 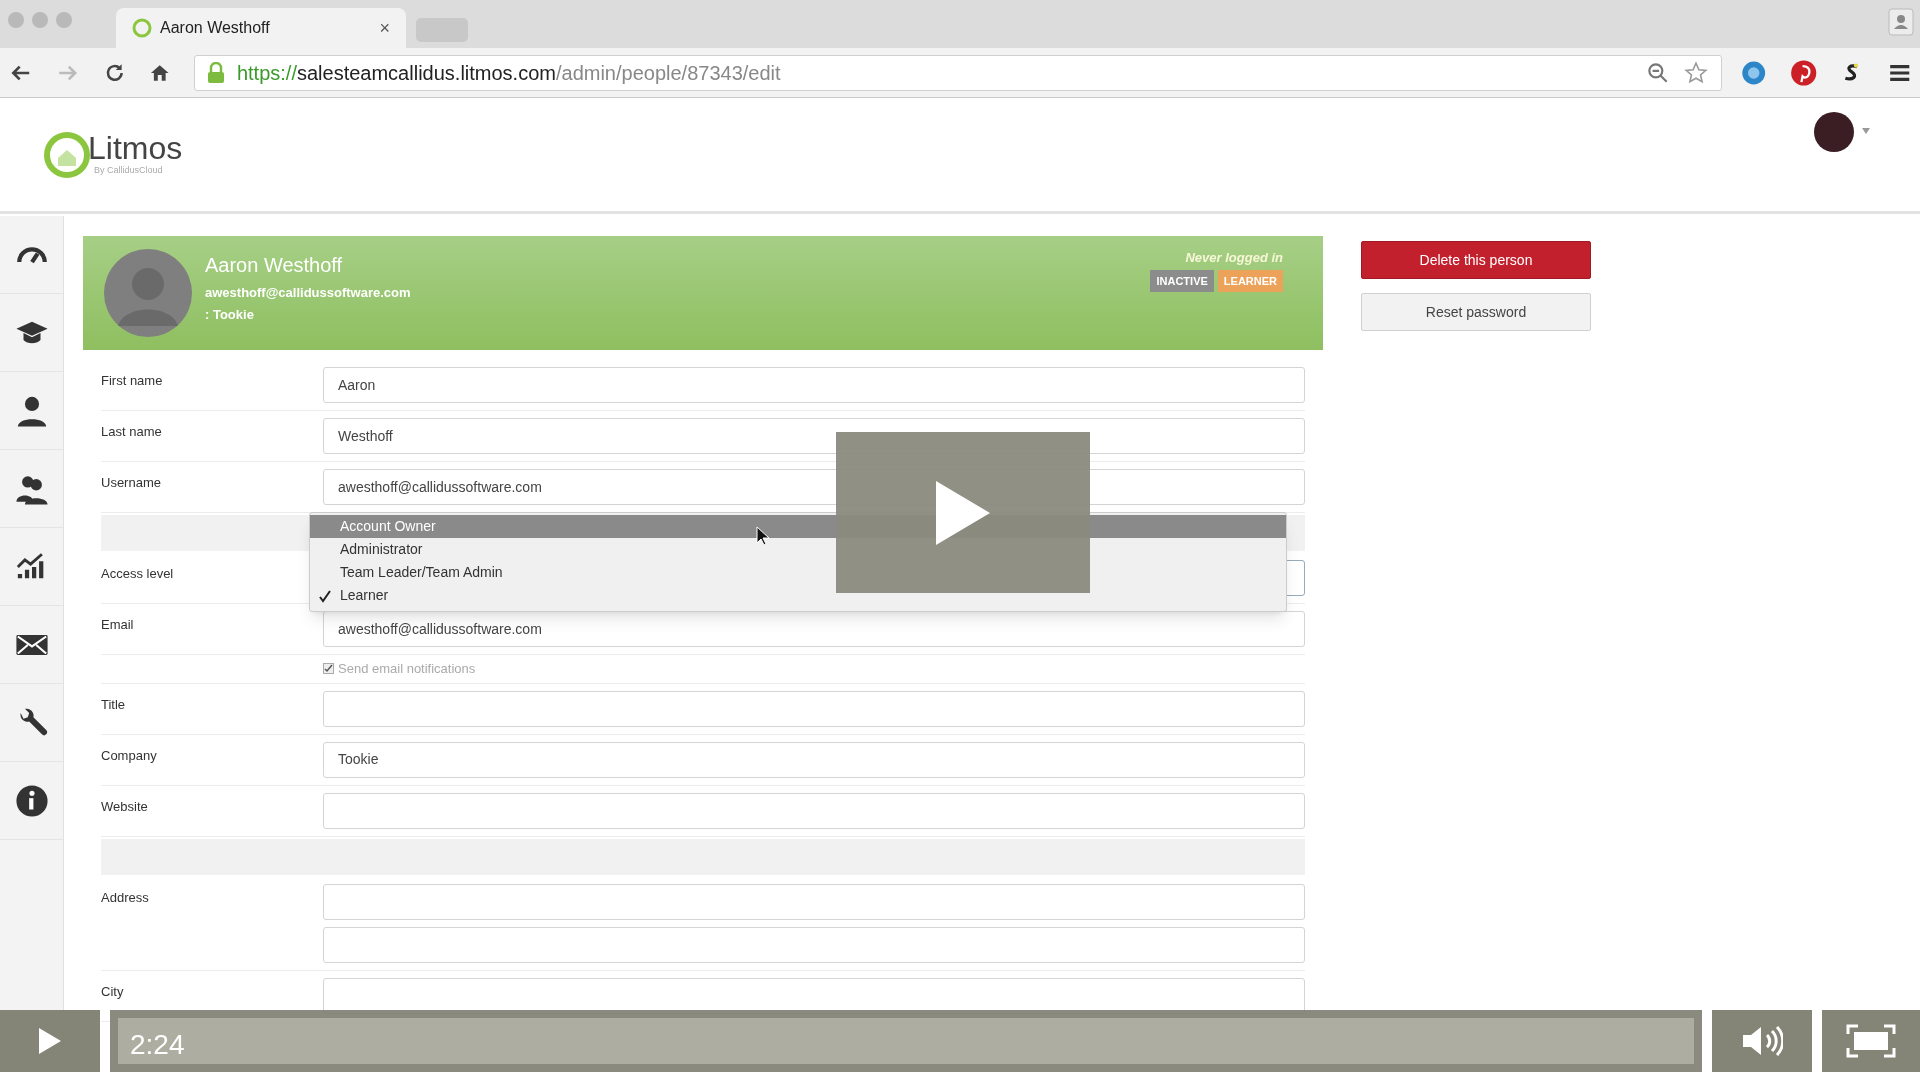 What do you see at coordinates (1476, 260) in the screenshot?
I see `action-button: Delete this person` at bounding box center [1476, 260].